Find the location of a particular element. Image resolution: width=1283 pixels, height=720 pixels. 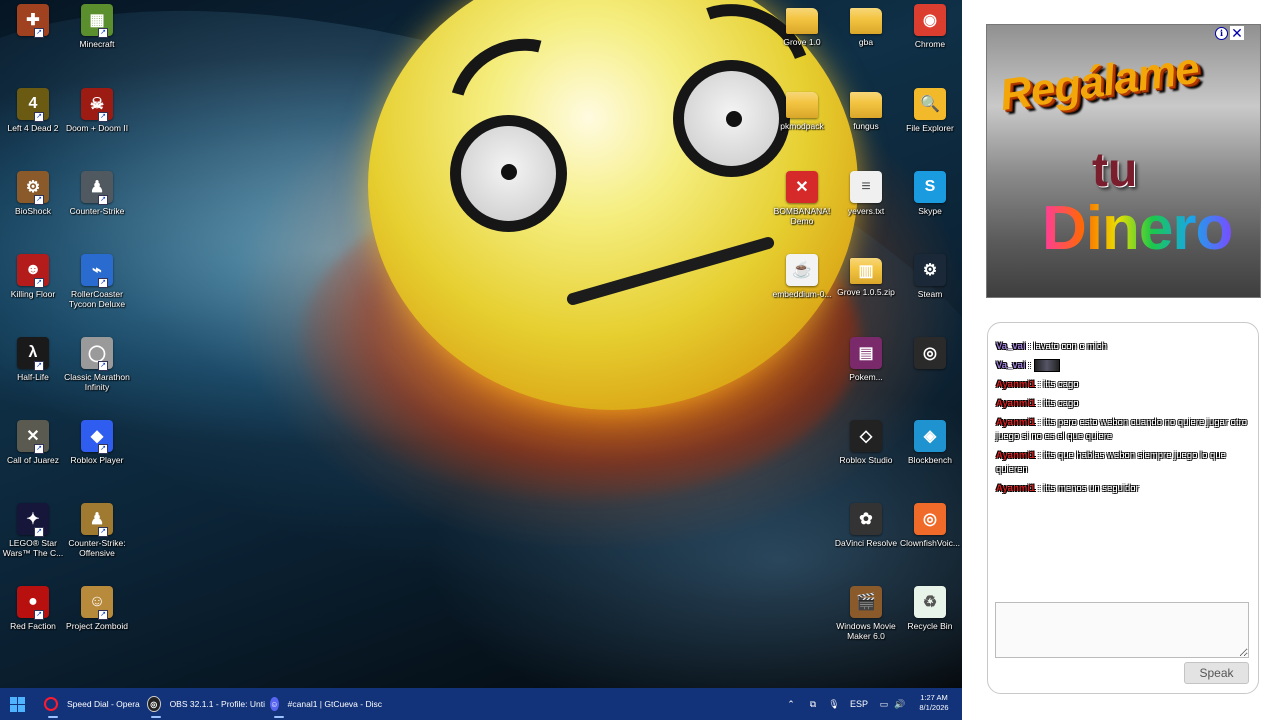

volume-icon: 🔊 is located at coordinates (900, 704).